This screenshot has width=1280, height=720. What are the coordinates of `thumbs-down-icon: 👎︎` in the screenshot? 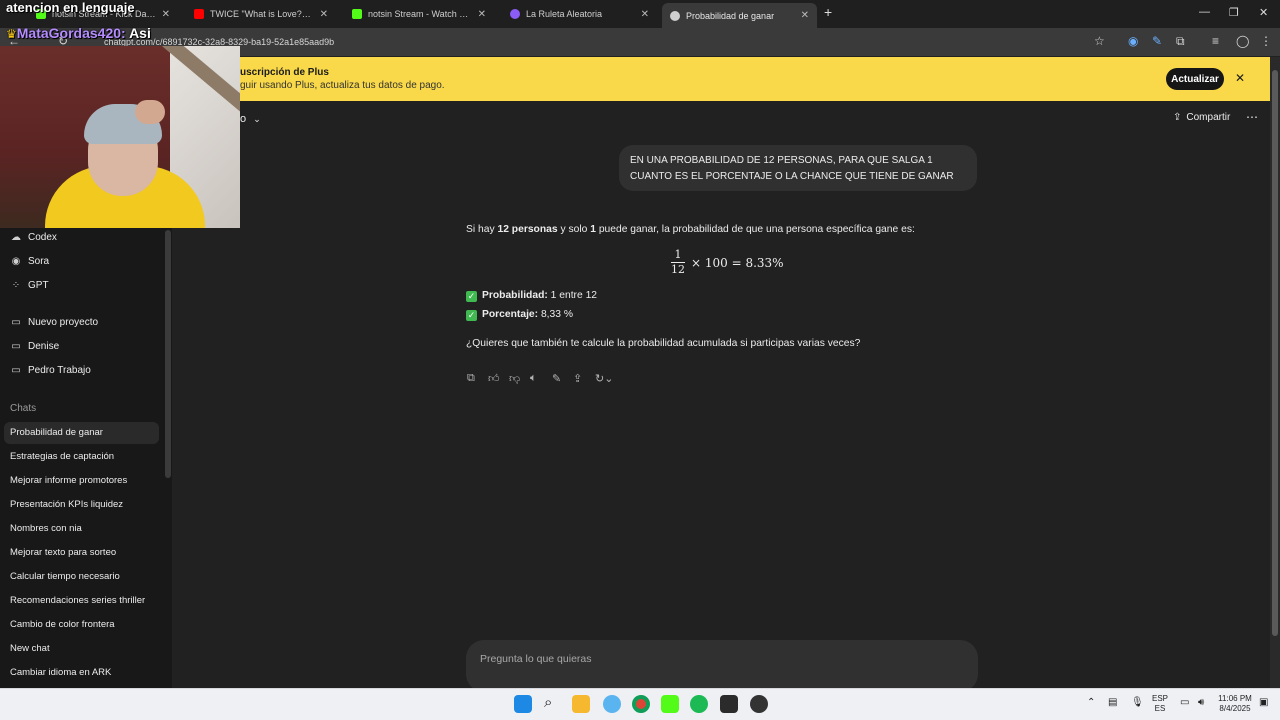 It's located at (514, 378).